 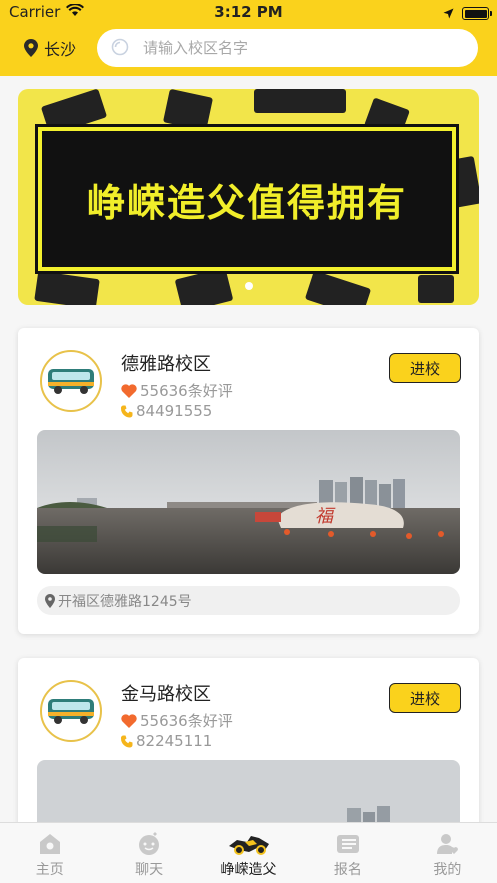 What do you see at coordinates (325, 516) in the screenshot?
I see `svg-text: 福` at bounding box center [325, 516].